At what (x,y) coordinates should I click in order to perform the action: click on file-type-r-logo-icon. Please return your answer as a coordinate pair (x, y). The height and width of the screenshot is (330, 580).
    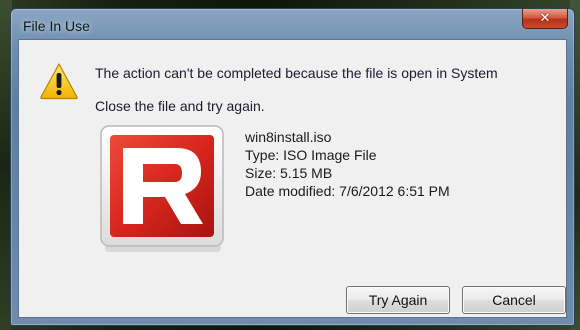
    Looking at the image, I should click on (162, 188).